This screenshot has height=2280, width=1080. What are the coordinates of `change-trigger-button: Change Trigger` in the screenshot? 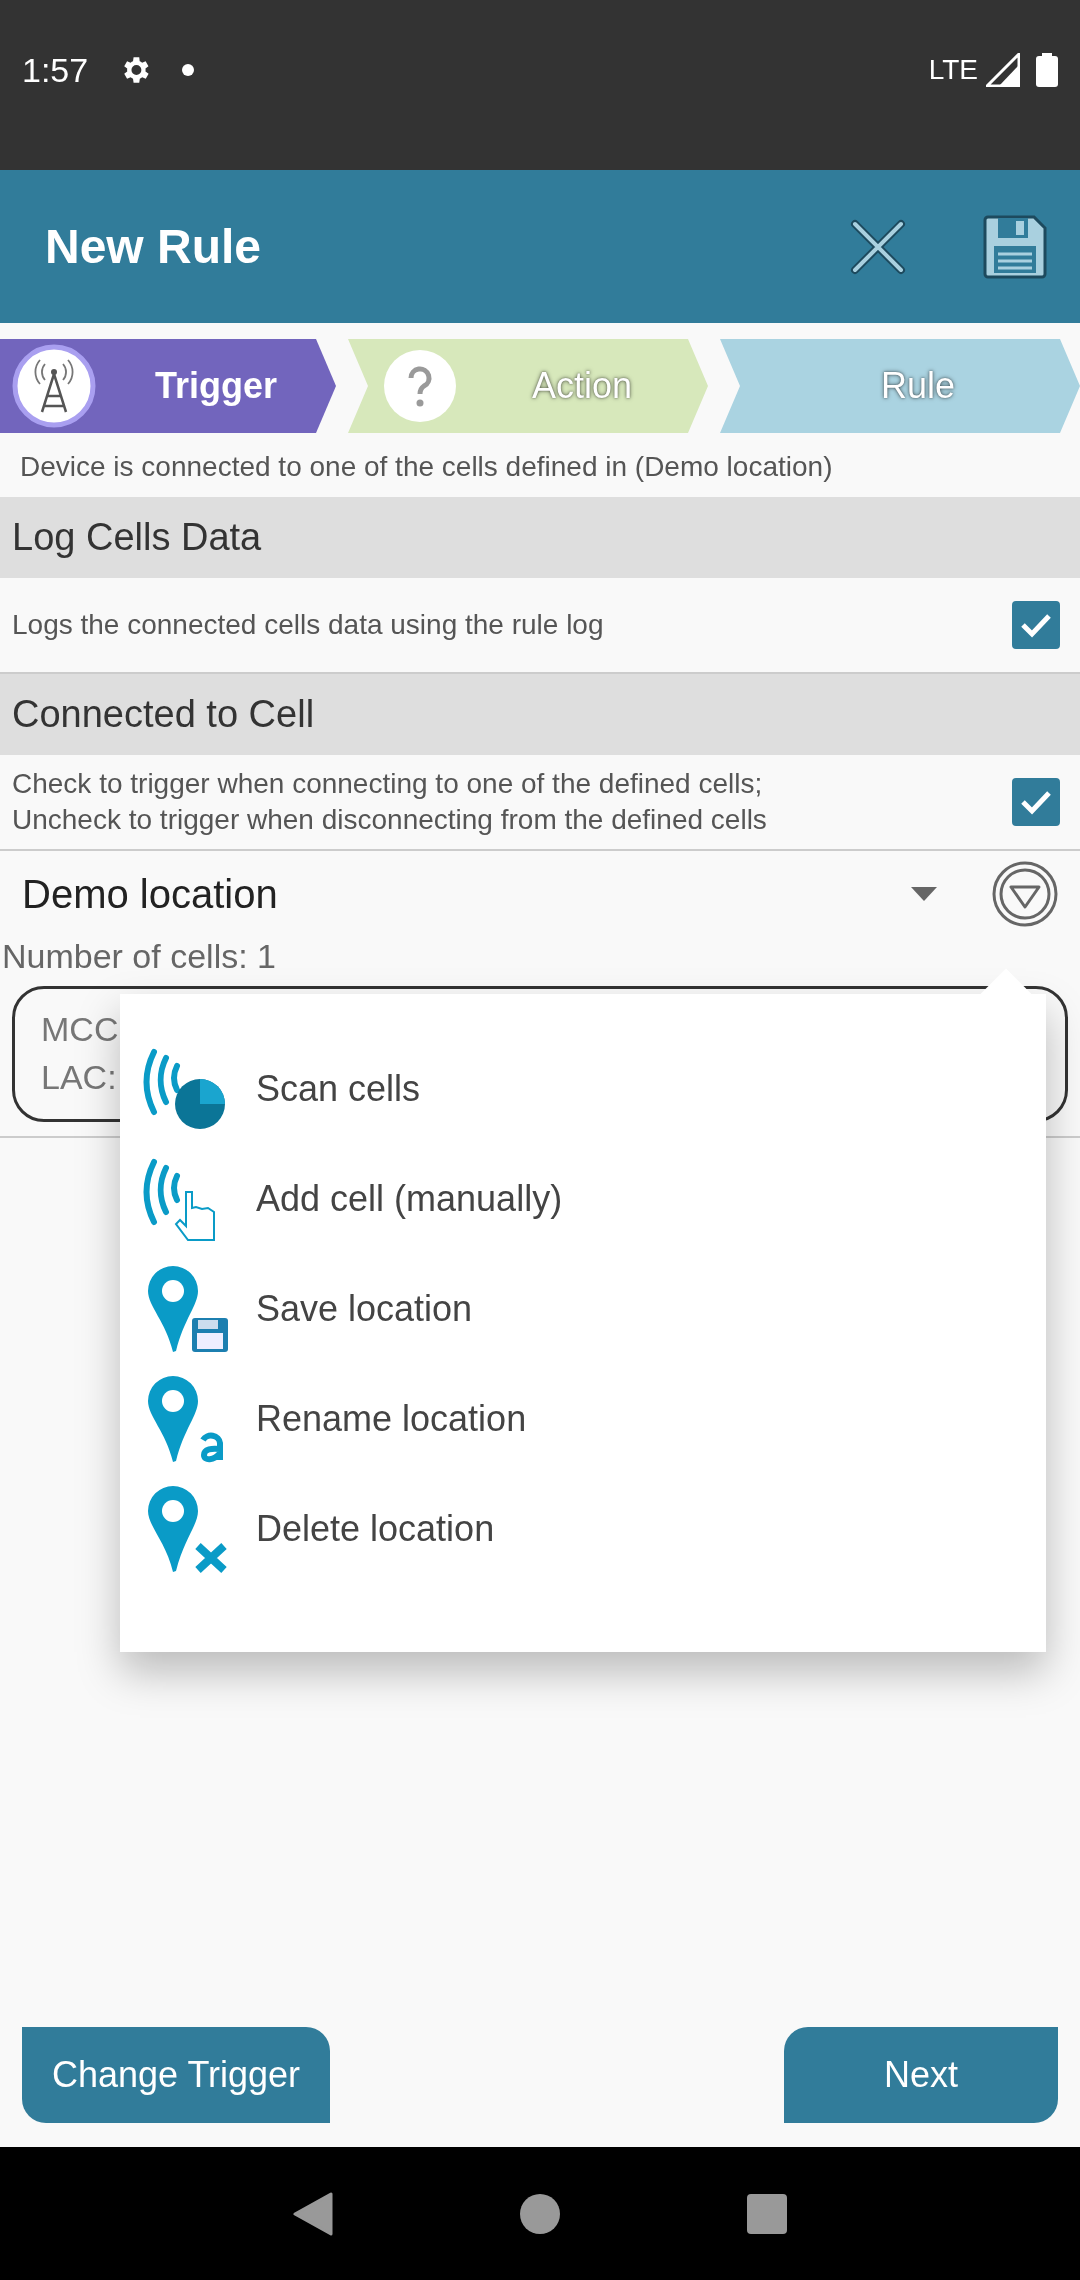 It's located at (176, 2075).